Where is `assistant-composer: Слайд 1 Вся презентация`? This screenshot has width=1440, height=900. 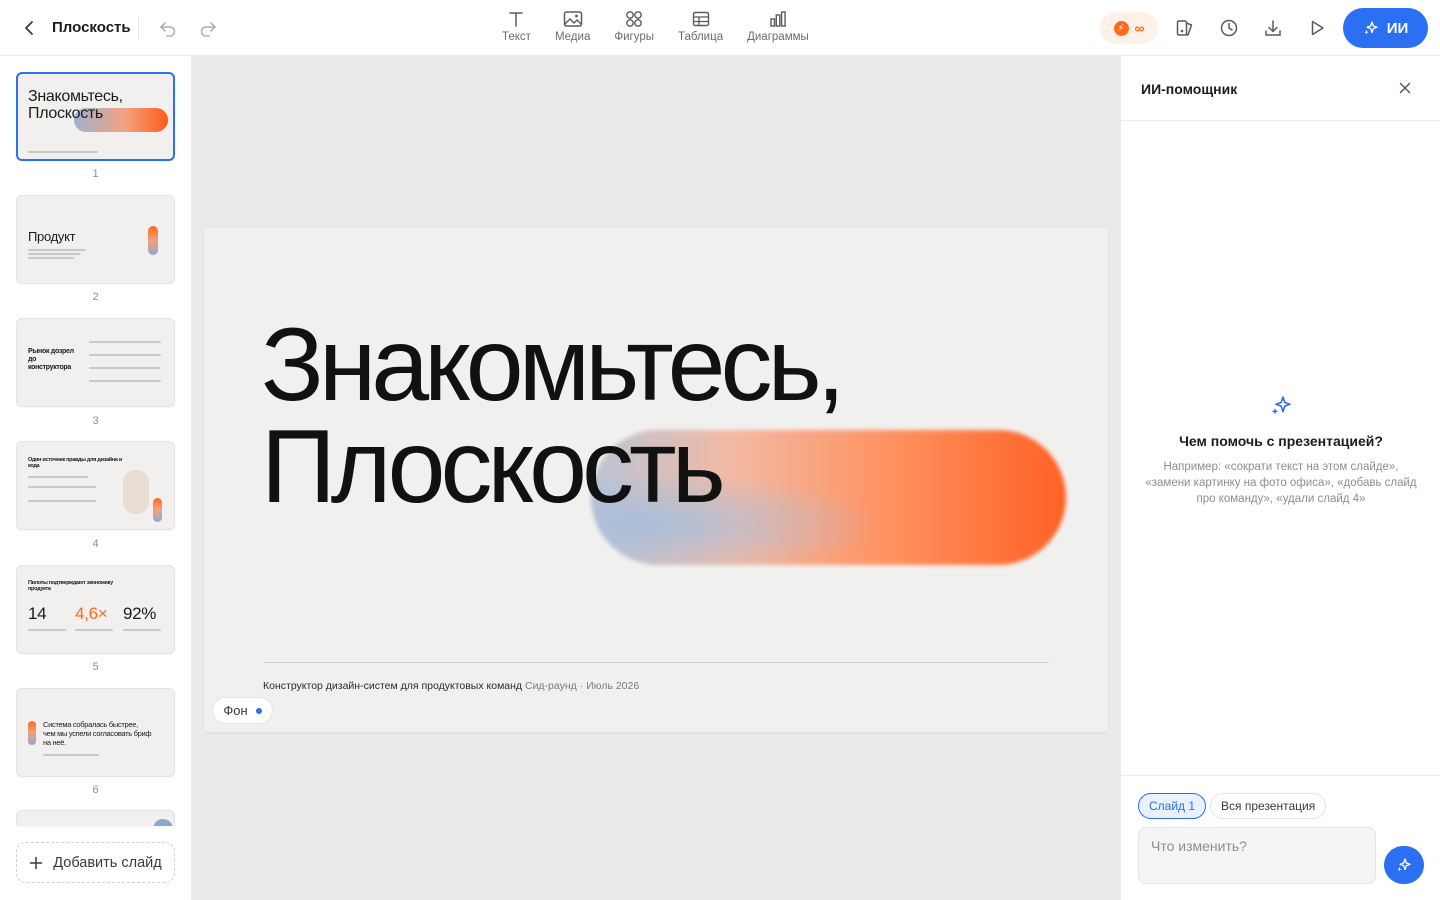 assistant-composer: Слайд 1 Вся презентация is located at coordinates (1280, 837).